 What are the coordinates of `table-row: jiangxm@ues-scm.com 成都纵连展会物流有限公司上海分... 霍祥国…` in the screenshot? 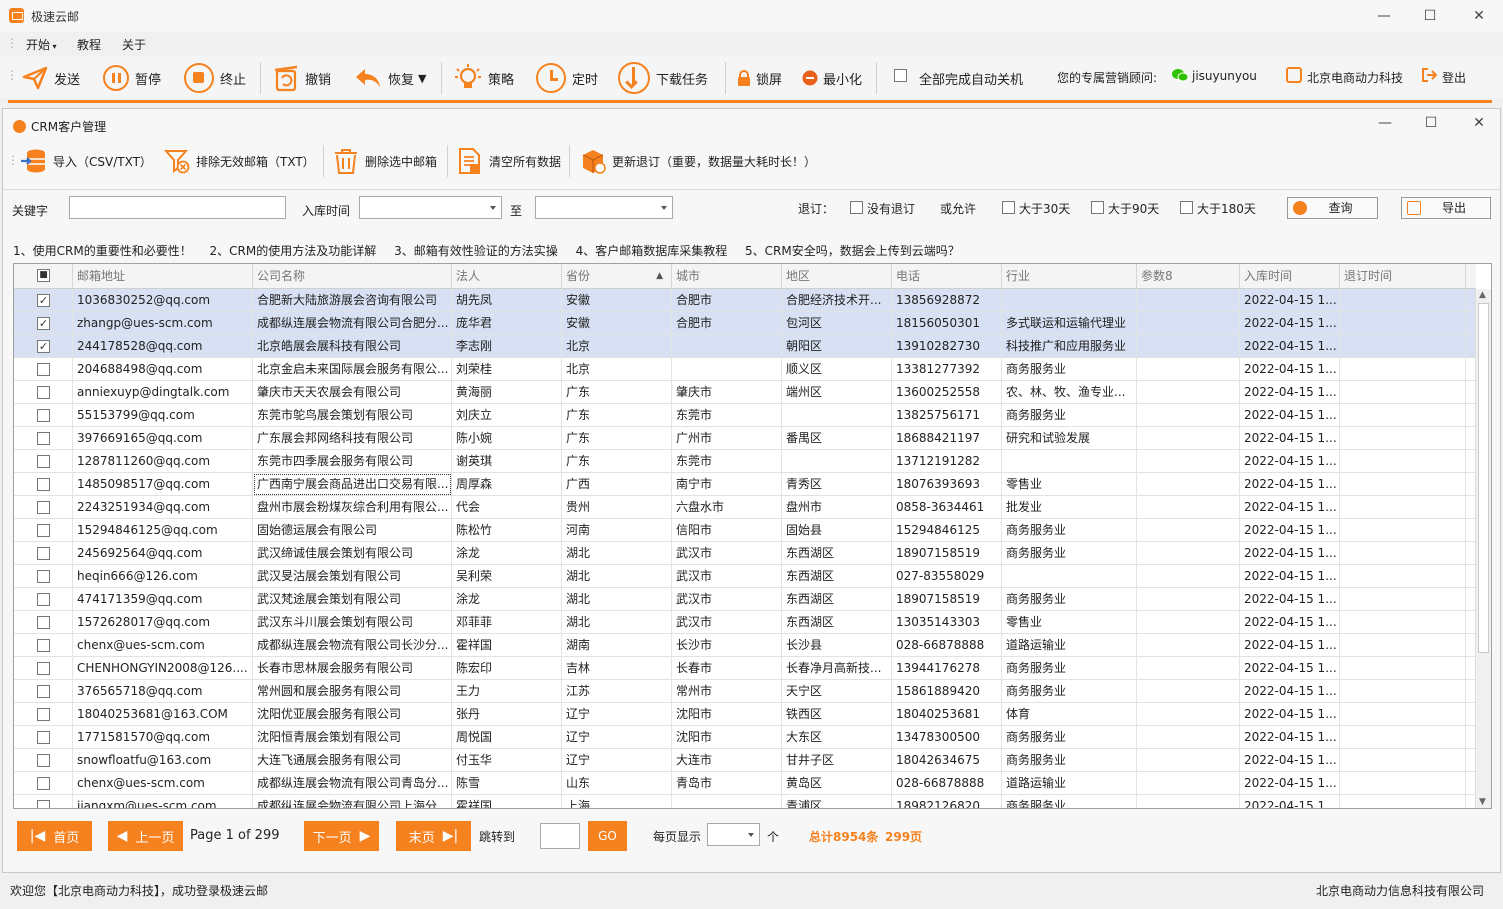 It's located at (745, 801).